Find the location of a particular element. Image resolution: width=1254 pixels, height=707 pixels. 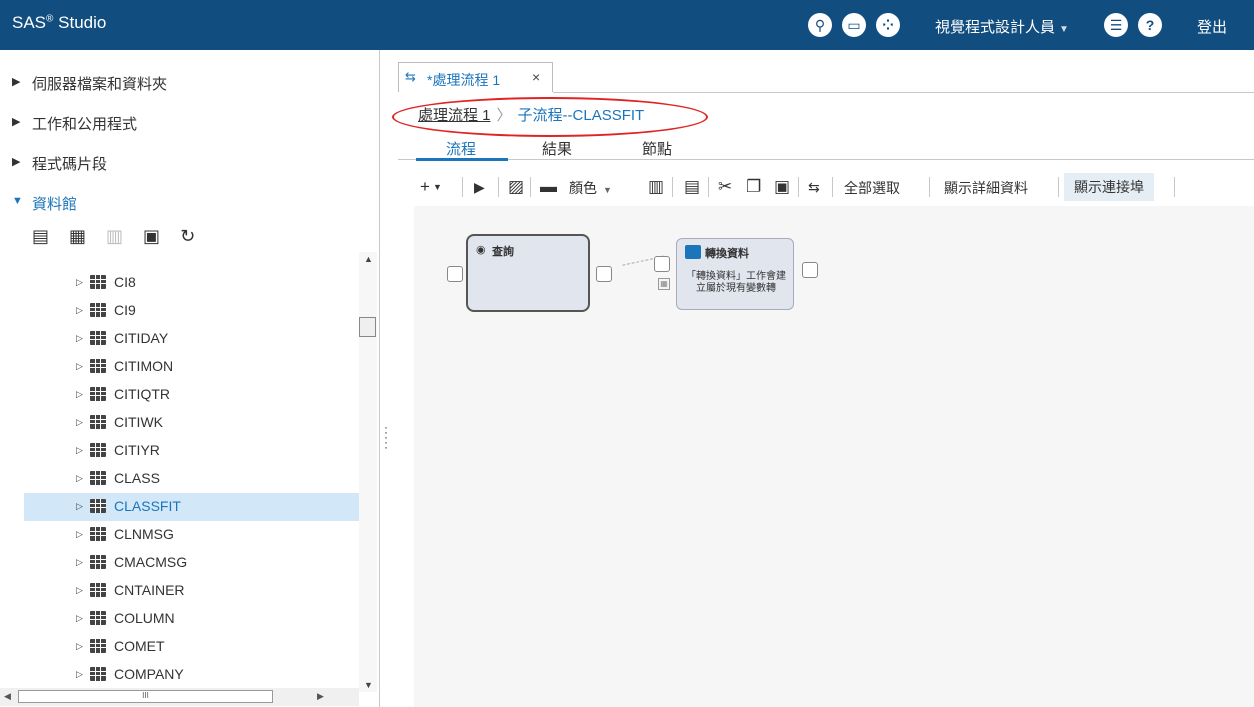

refresh-icon: ↻ is located at coordinates (187, 236).